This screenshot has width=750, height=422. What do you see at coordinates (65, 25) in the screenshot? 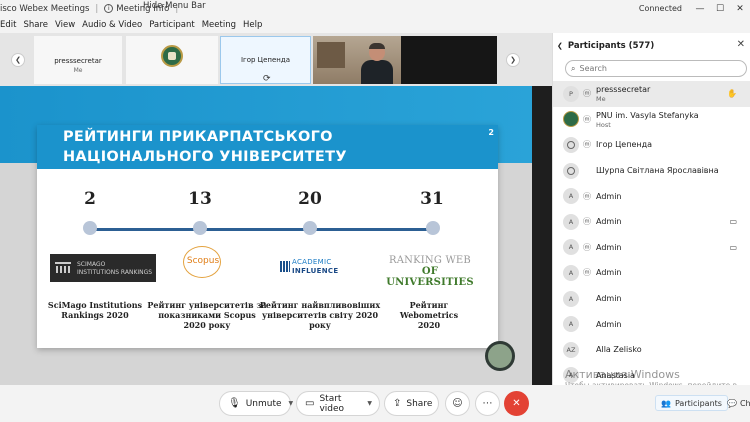
I see `menu-view: View` at bounding box center [65, 25].